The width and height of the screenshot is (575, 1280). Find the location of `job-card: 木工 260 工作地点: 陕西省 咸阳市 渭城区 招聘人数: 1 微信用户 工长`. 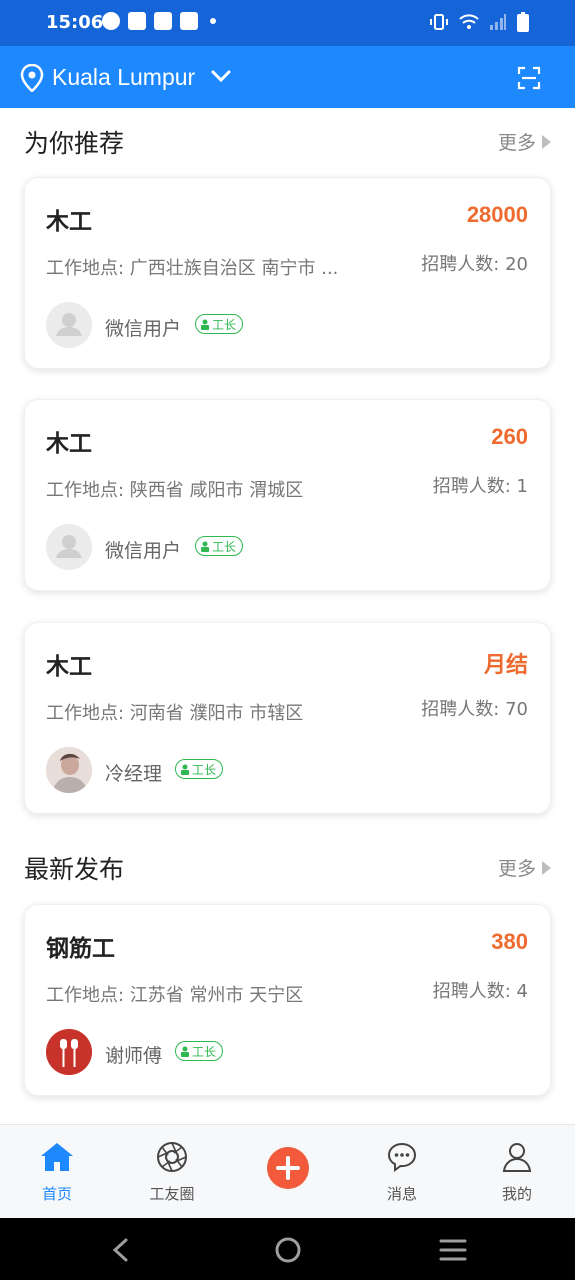

job-card: 木工 260 工作地点: 陕西省 咸阳市 渭城区 招聘人数: 1 微信用户 工长 is located at coordinates (287, 495).